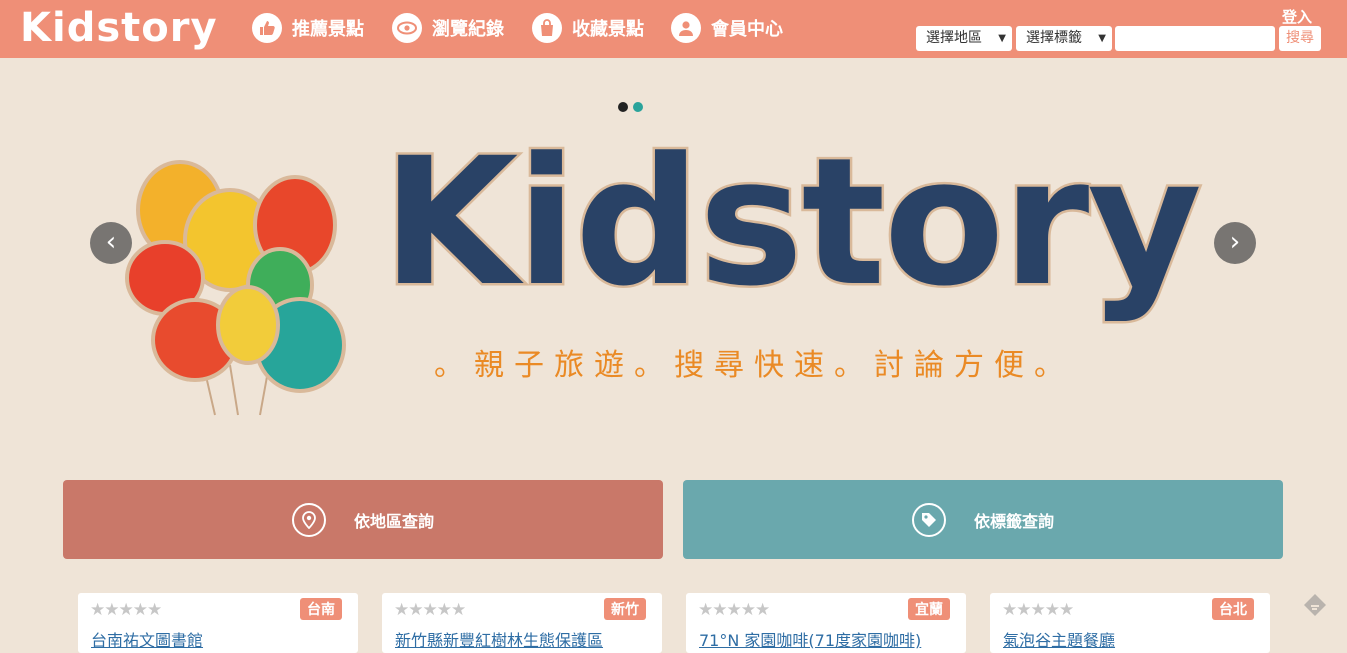 This screenshot has height=653, width=1347. Describe the element at coordinates (147, 639) in the screenshot. I see `card-title: 台南祐文圖書館` at that location.